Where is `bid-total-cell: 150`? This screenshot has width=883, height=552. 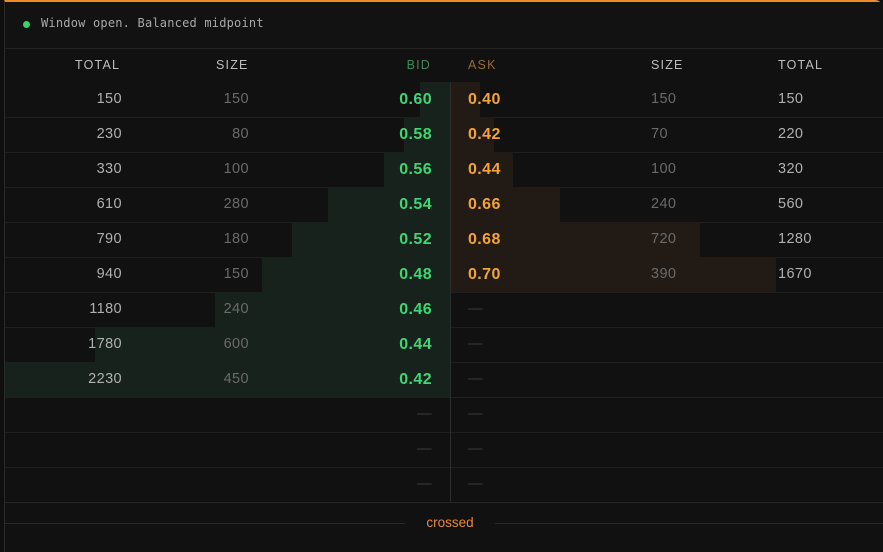 bid-total-cell: 150 is located at coordinates (109, 99).